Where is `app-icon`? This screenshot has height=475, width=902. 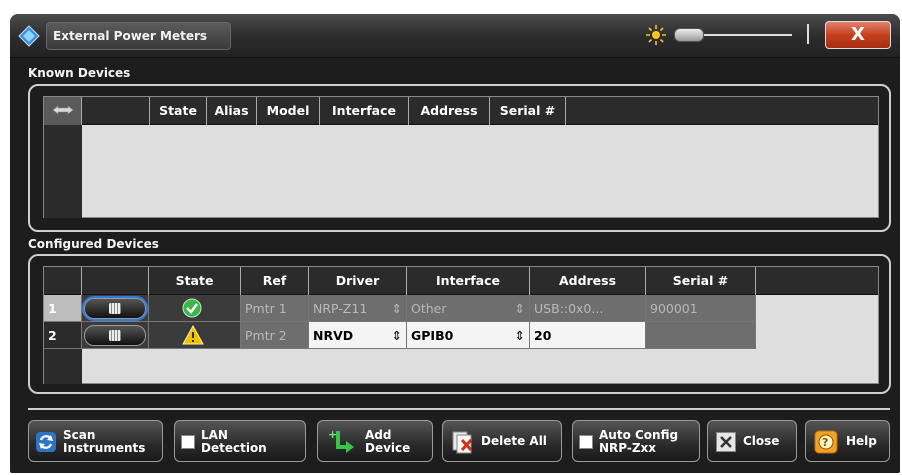 app-icon is located at coordinates (29, 36).